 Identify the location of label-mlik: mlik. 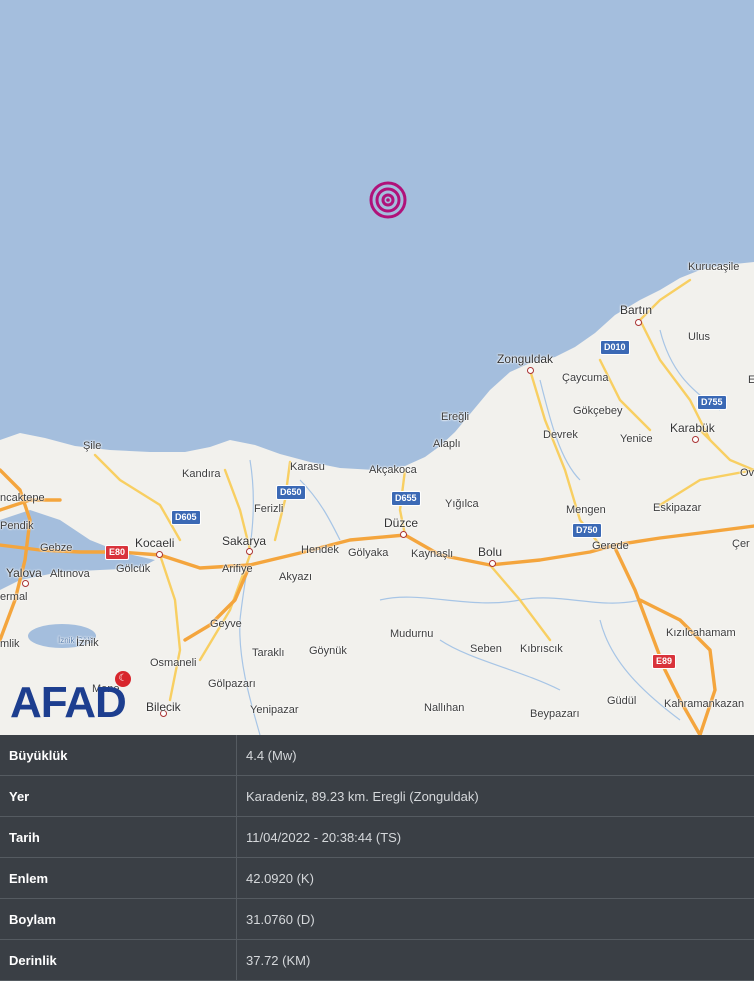
(10, 644).